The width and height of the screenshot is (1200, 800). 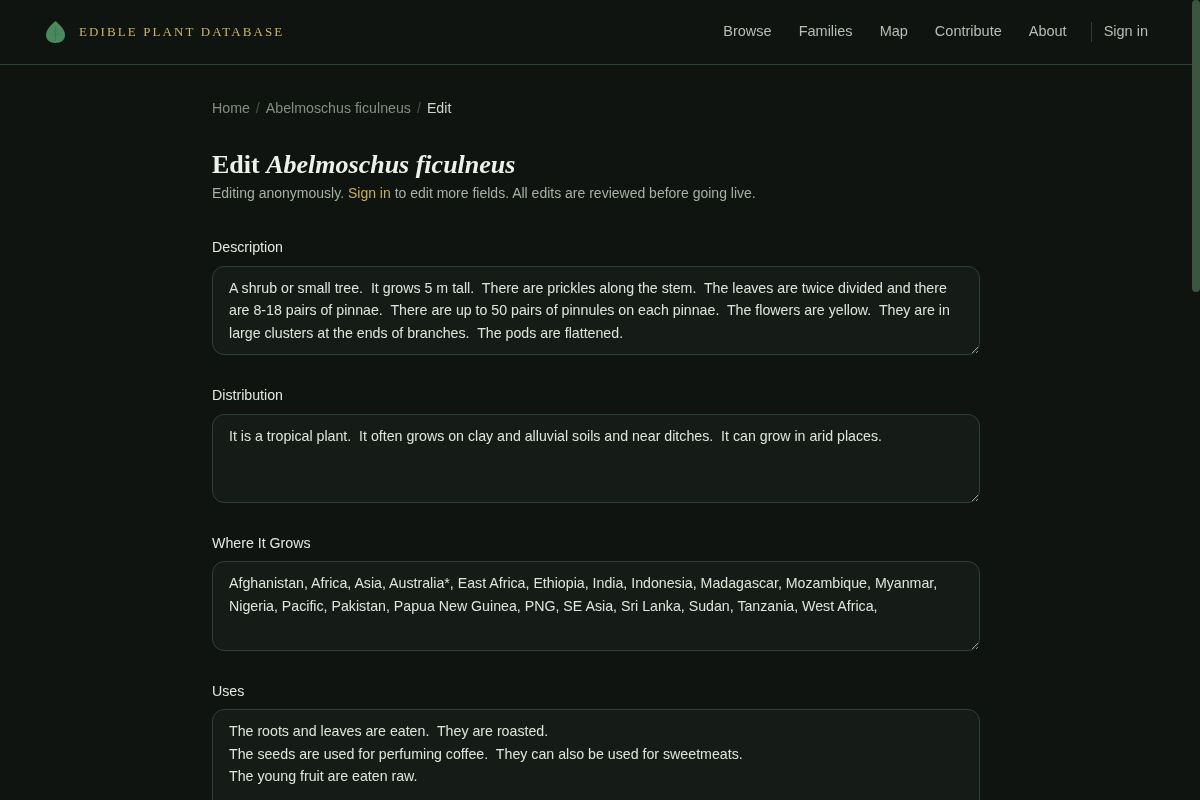 What do you see at coordinates (596, 310) in the screenshot?
I see `text-area: A shrub or small tree. It grows 5 m tall. There are prickles along the stem. The leaves are twice divided and there are 8-18 pairs of pinnae. There are up to 50 pairs of pinnules on each pinnae. The flowers are yellow. They are in large clusters at the ends of branches. The pods are flattened.` at bounding box center [596, 310].